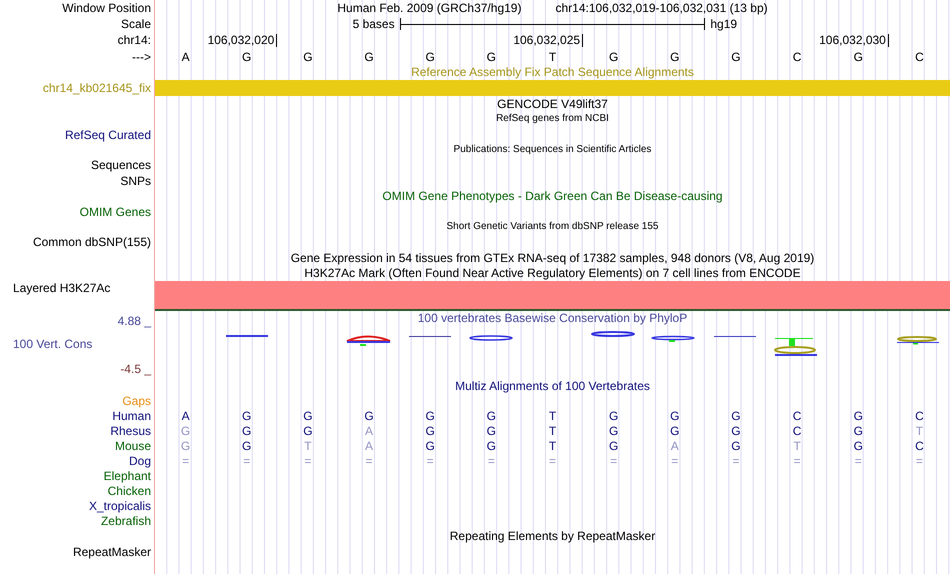 This screenshot has height=574, width=950. Describe the element at coordinates (552, 385) in the screenshot. I see `track-title: Multiz Alignments of 100 Vertebrates` at that location.